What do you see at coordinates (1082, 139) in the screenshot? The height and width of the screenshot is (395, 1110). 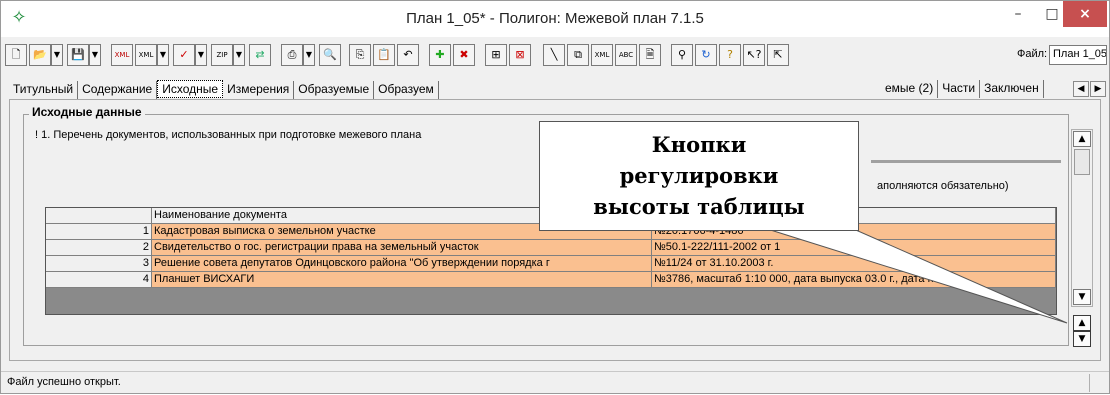 I see `scroll-up-button: ▲` at bounding box center [1082, 139].